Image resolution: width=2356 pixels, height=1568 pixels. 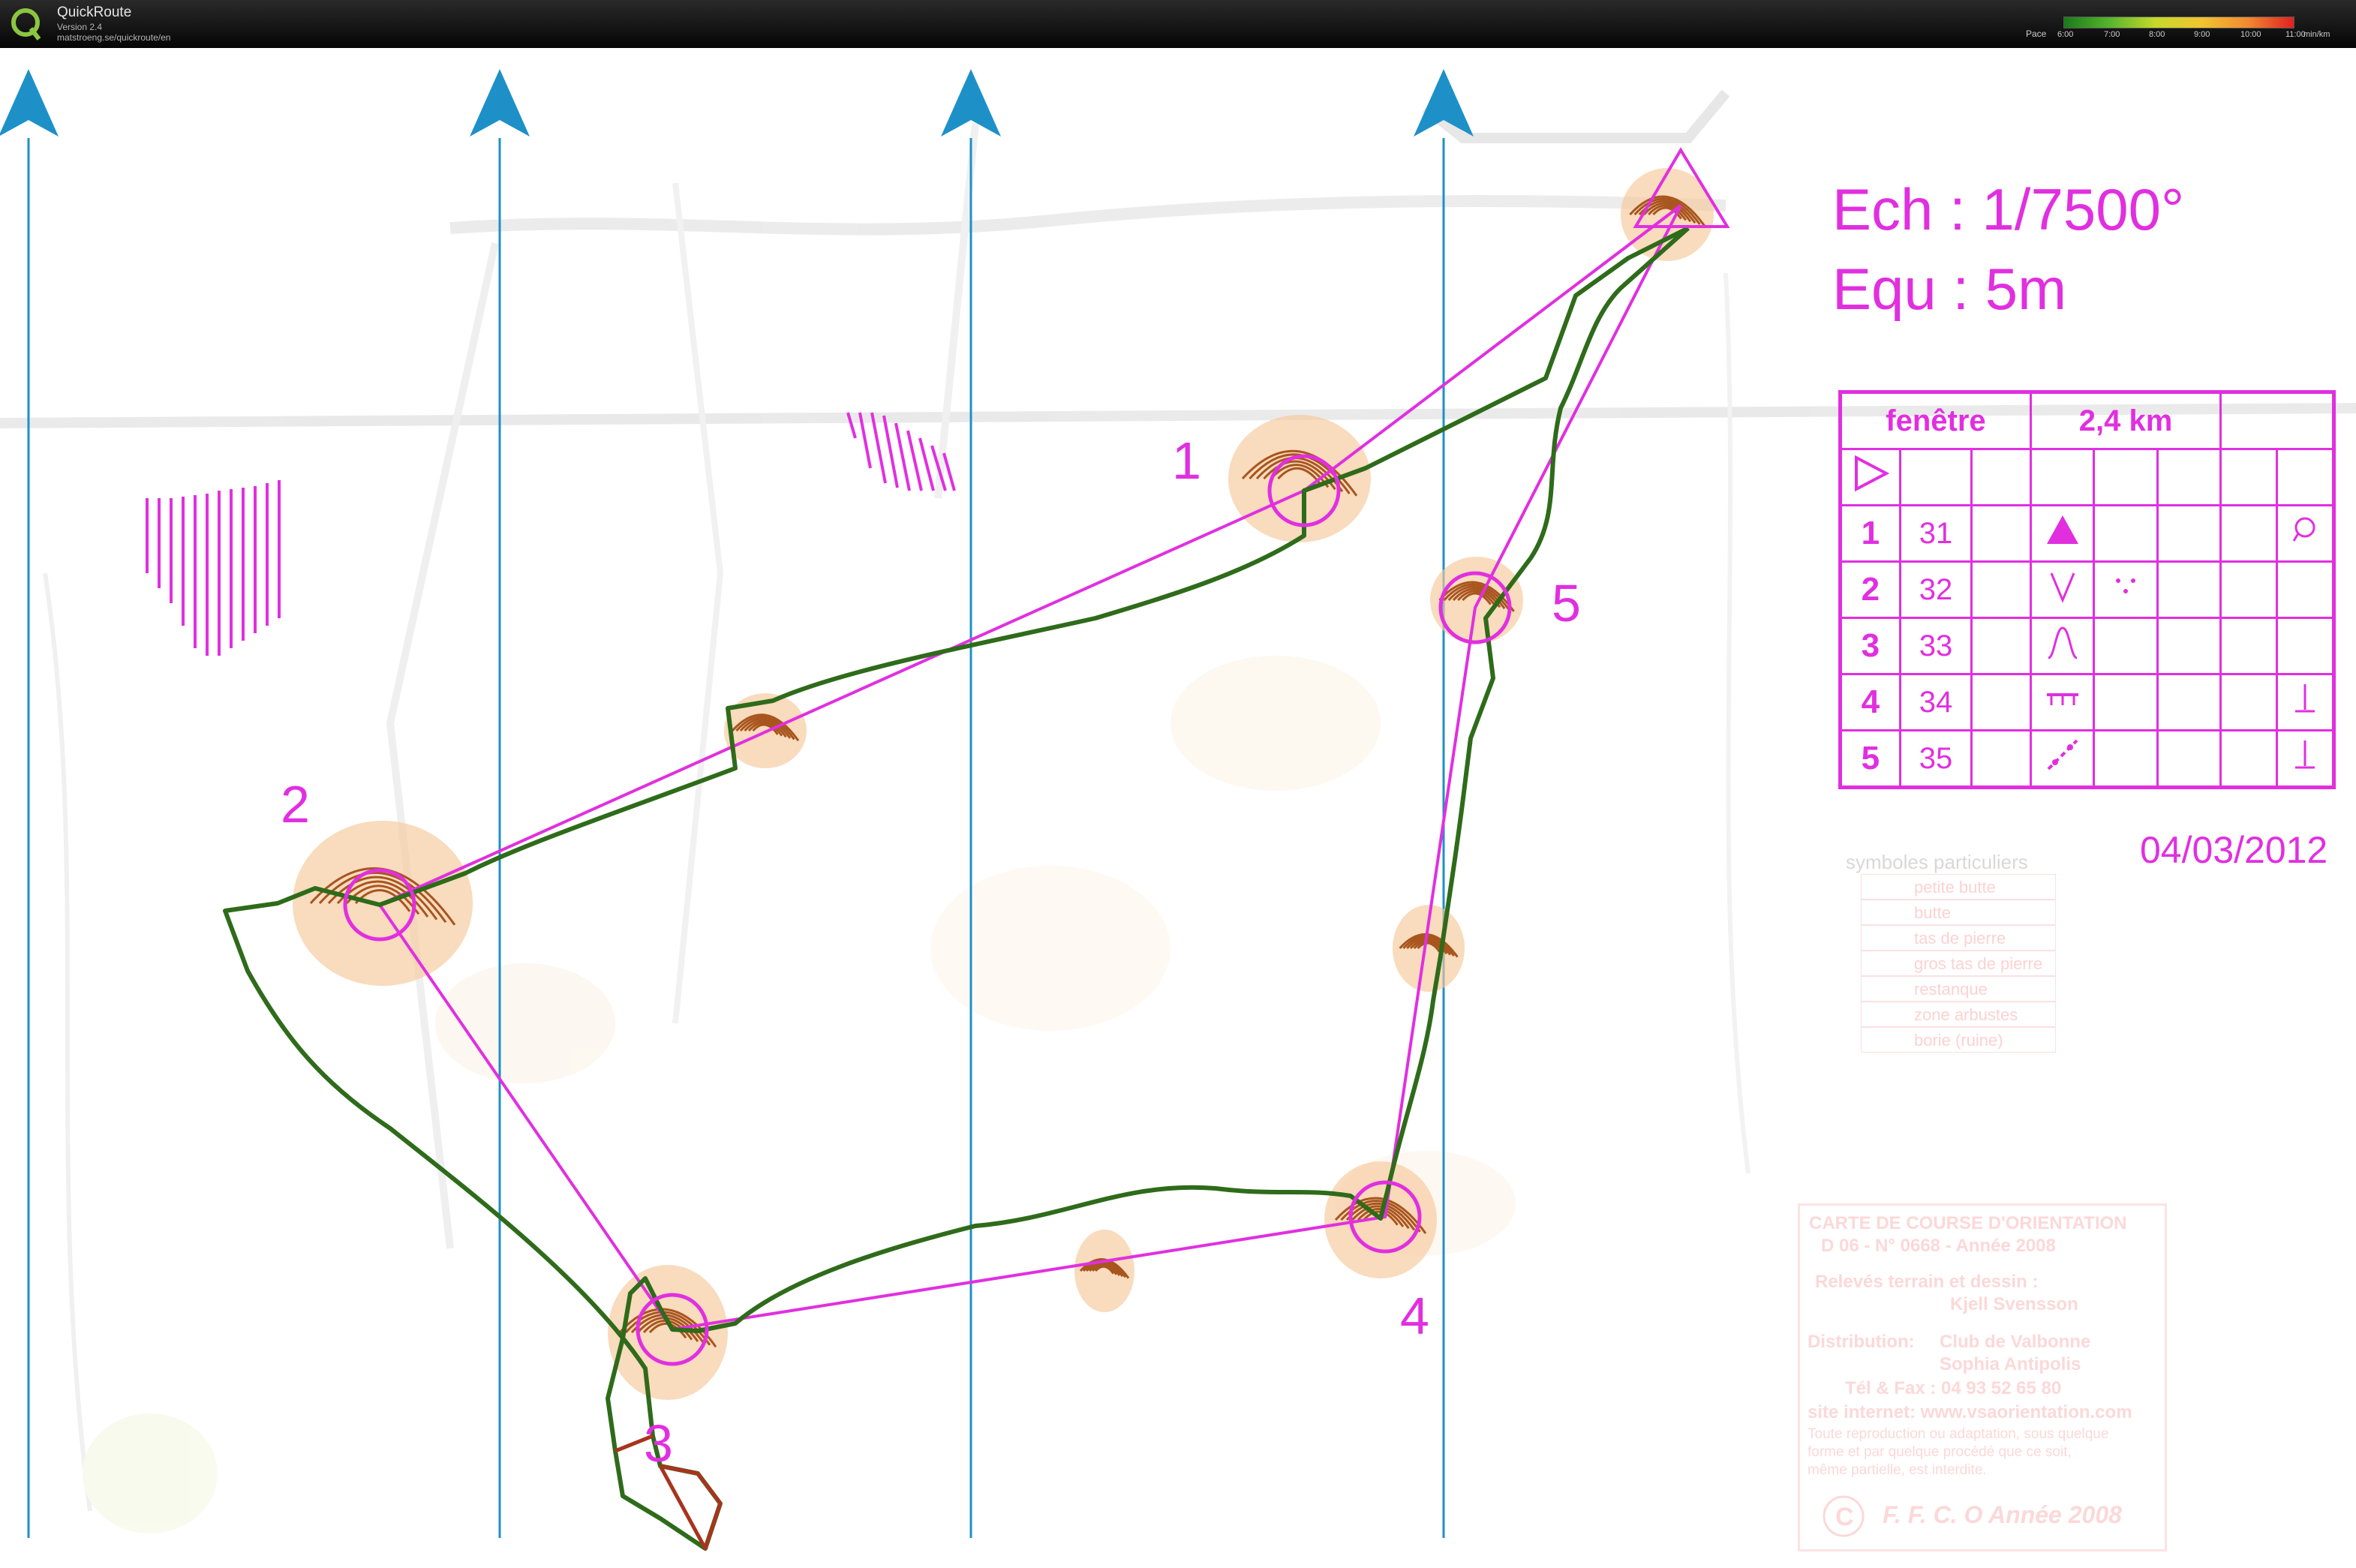 What do you see at coordinates (1872, 473) in the screenshot?
I see `start-triangle-icon` at bounding box center [1872, 473].